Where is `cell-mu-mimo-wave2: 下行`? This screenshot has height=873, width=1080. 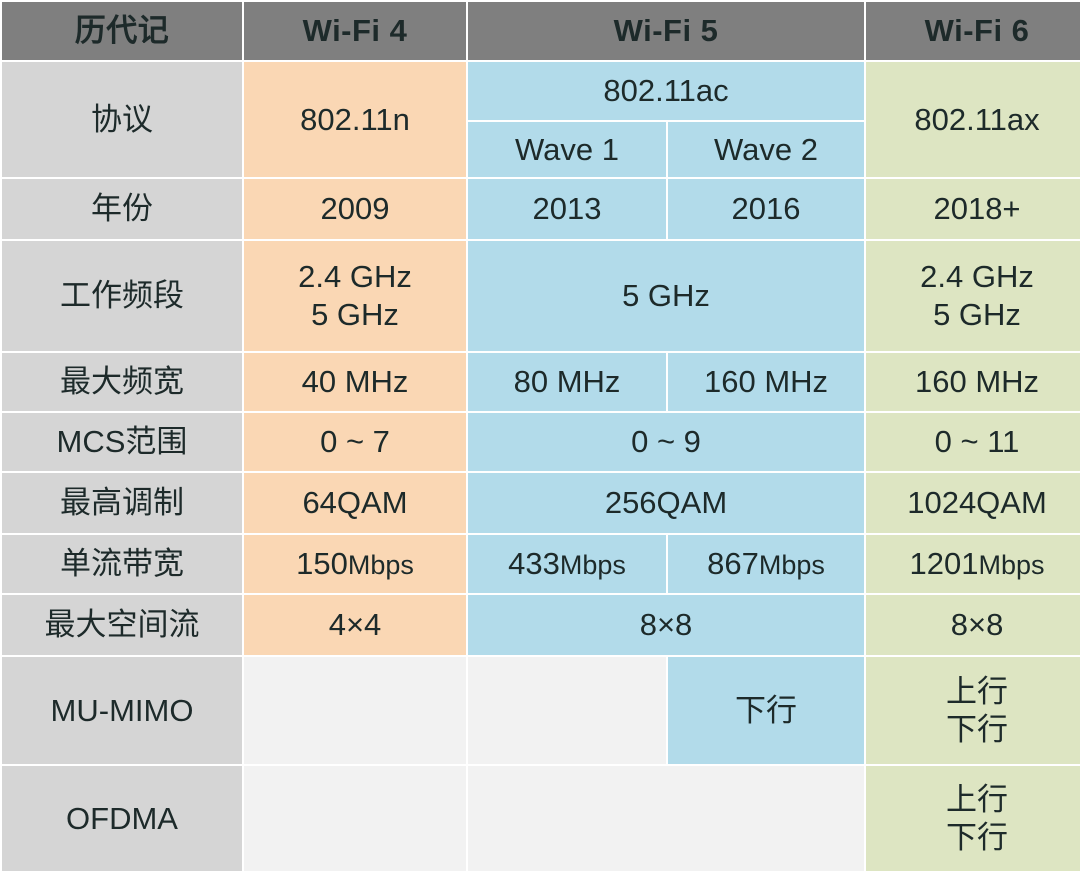
cell-mu-mimo-wave2: 下行 is located at coordinates (766, 710).